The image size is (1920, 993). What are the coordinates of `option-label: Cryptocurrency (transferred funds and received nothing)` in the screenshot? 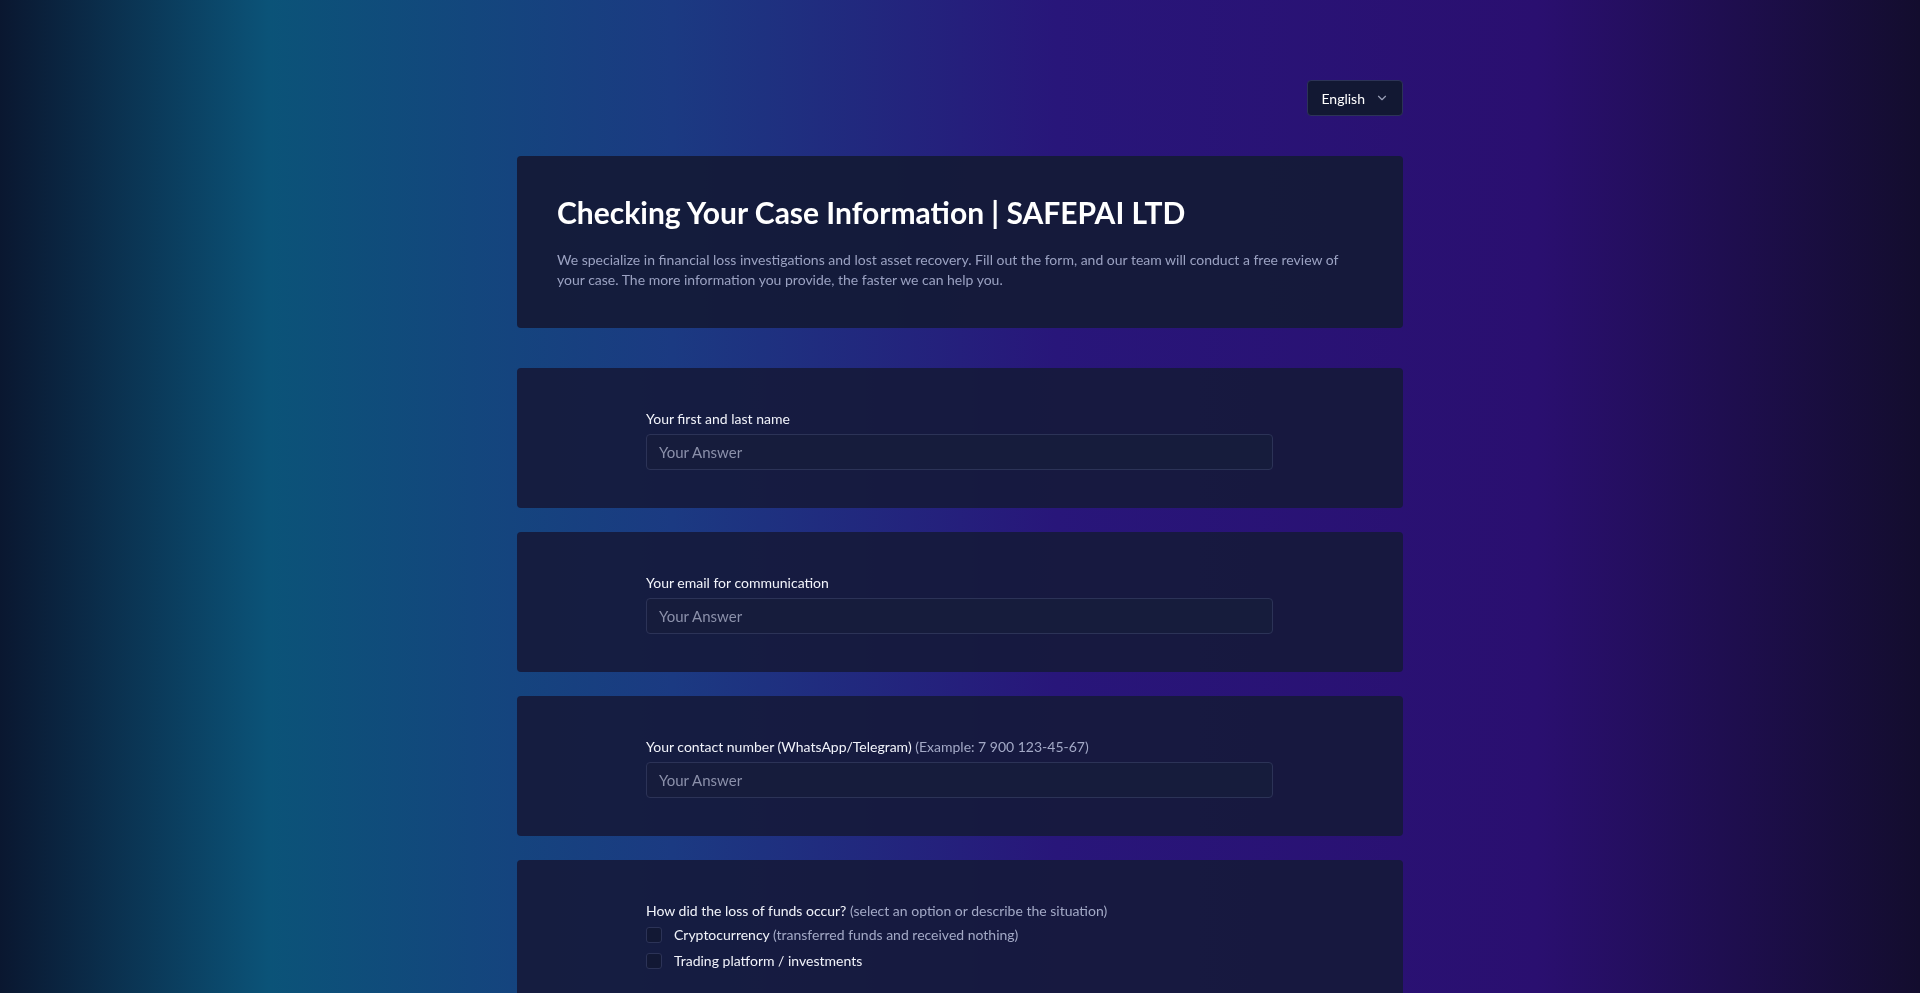 It's located at (846, 934).